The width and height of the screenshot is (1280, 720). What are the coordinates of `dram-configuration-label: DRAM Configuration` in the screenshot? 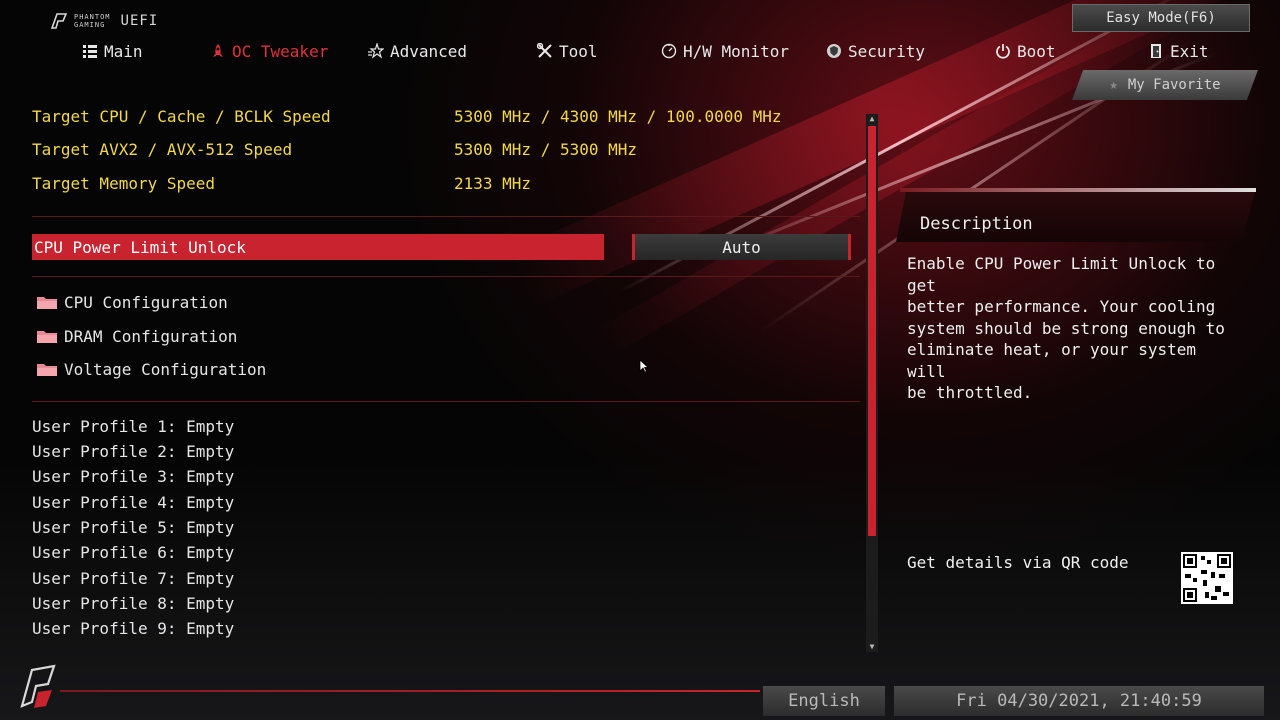 It's located at (151, 336).